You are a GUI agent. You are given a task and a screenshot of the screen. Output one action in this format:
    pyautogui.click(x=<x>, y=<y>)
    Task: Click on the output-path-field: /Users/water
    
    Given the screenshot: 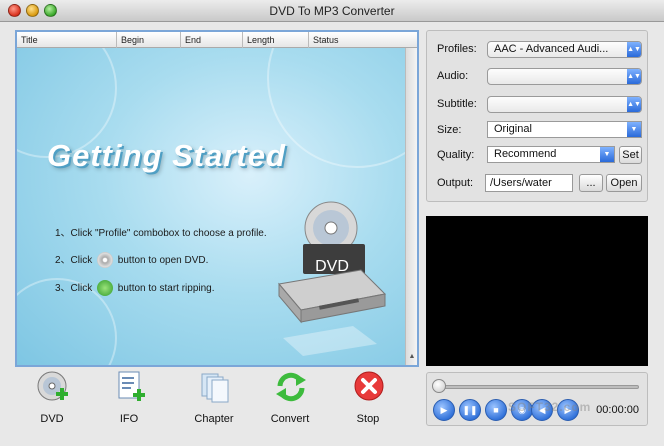 What is the action you would take?
    pyautogui.click(x=529, y=183)
    